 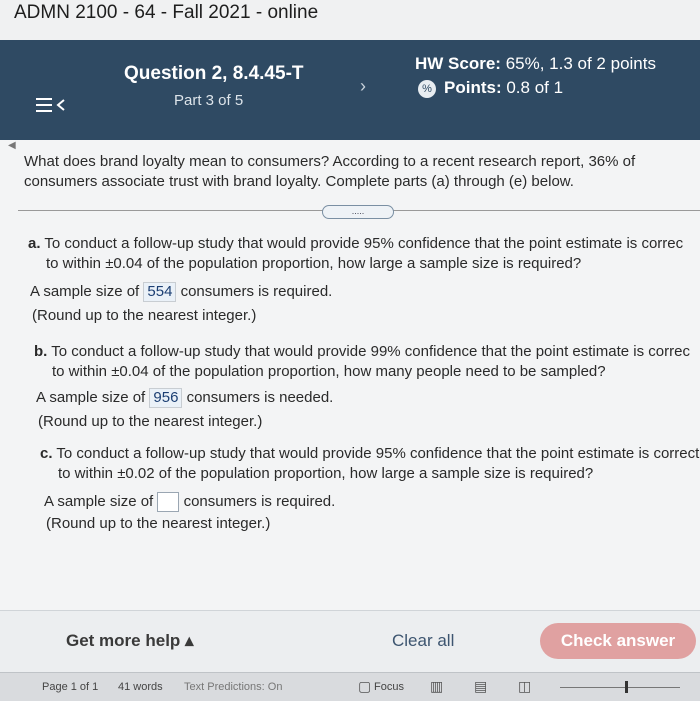 What do you see at coordinates (259, 501) in the screenshot?
I see `part-c-answer-suffix: consumers is required.` at bounding box center [259, 501].